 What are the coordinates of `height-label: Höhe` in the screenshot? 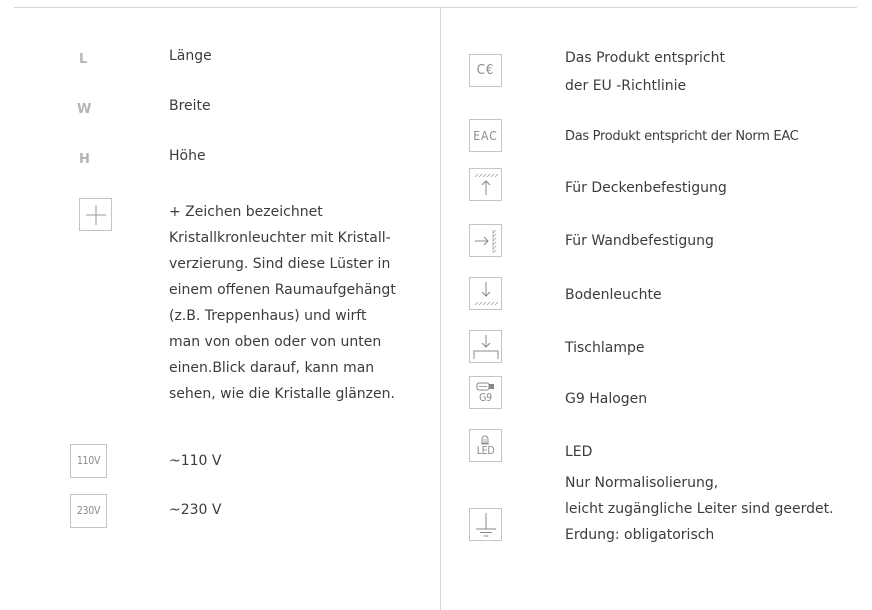 It's located at (187, 156).